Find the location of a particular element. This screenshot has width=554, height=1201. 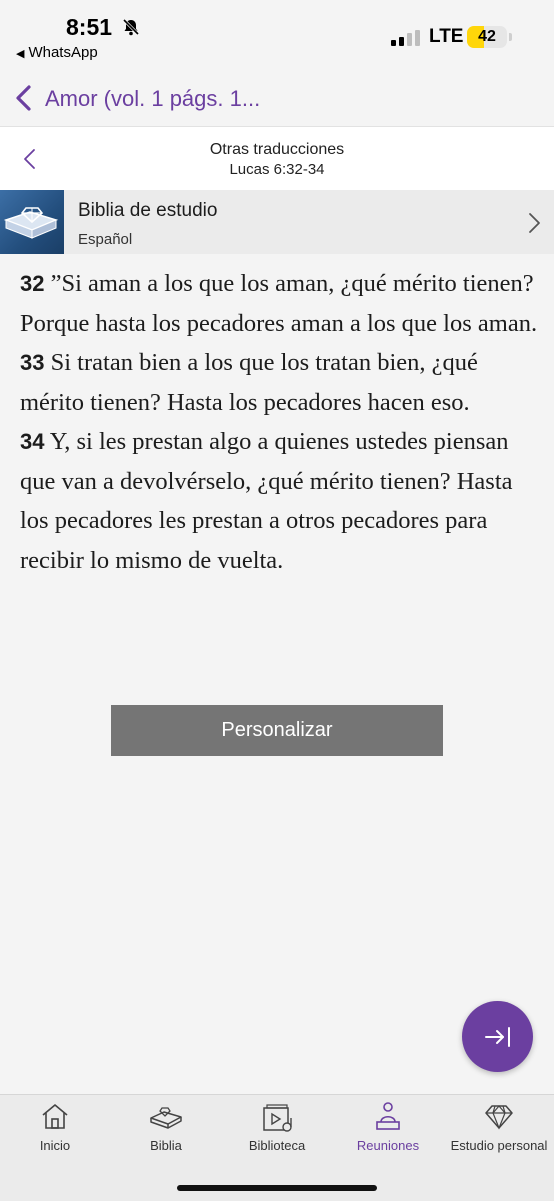

tab-biblioteca: Biblioteca is located at coordinates (277, 1133).